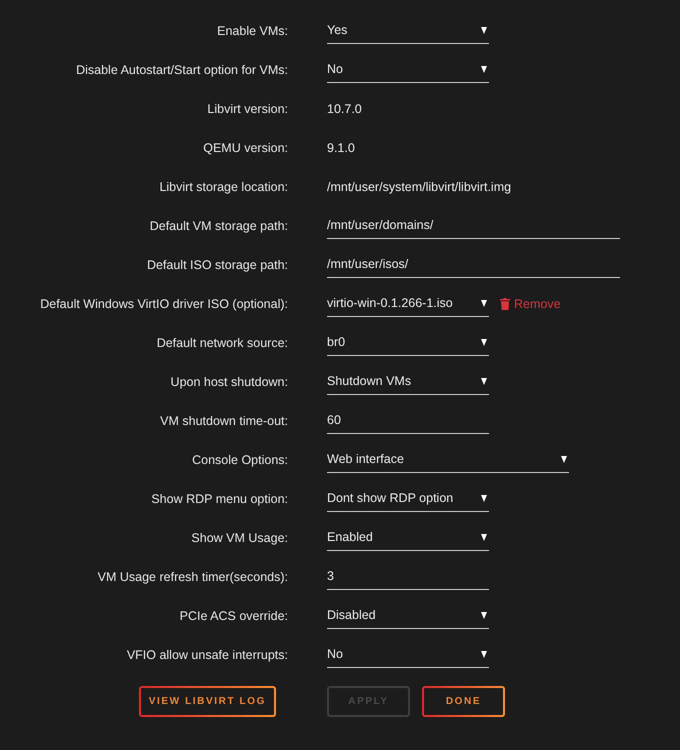 Image resolution: width=680 pixels, height=750 pixels. What do you see at coordinates (408, 30) in the screenshot?
I see `dropdown: Yes` at bounding box center [408, 30].